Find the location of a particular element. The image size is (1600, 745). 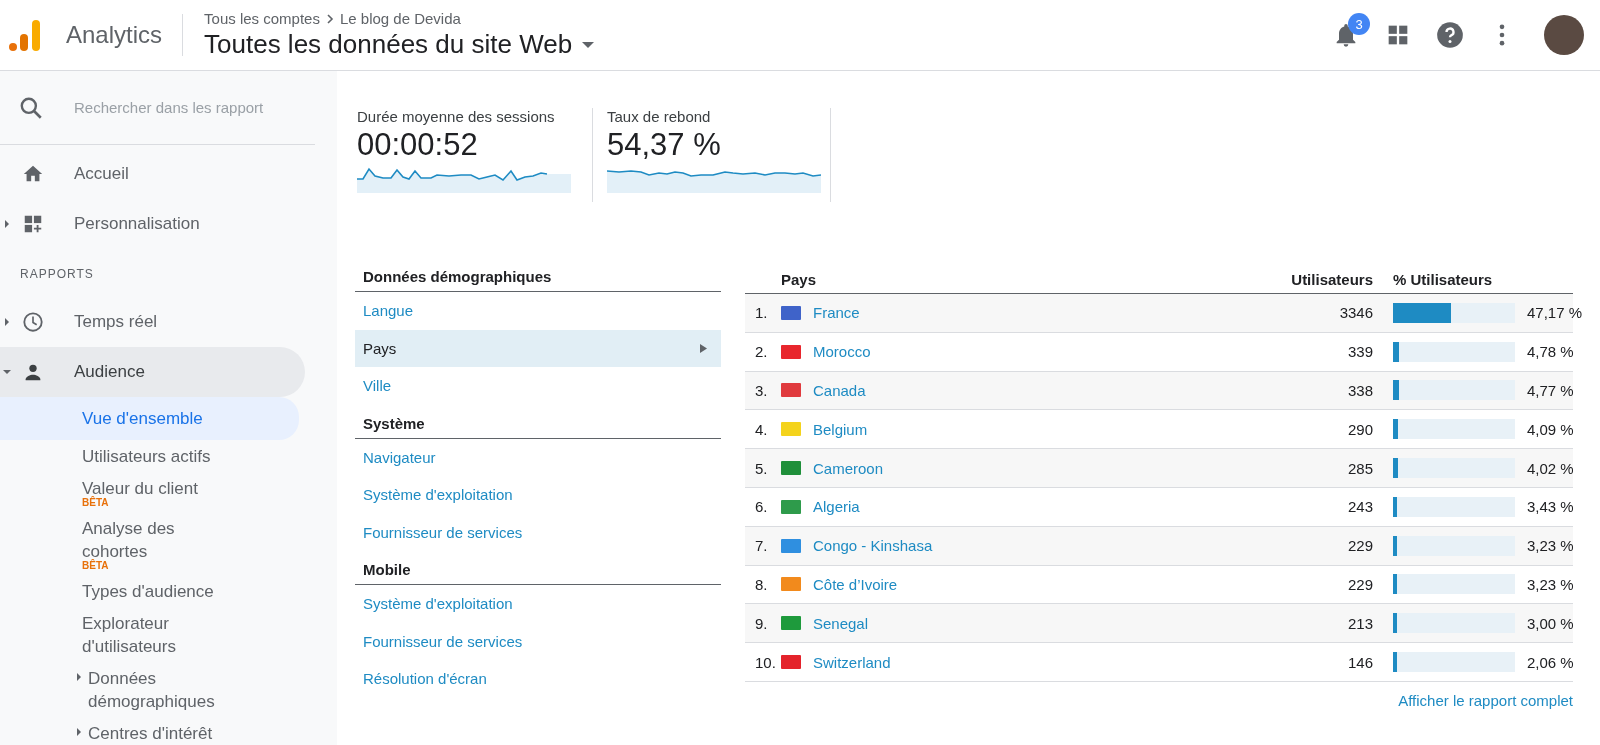

search-field: Rechercher dans les rapport is located at coordinates (187, 107).